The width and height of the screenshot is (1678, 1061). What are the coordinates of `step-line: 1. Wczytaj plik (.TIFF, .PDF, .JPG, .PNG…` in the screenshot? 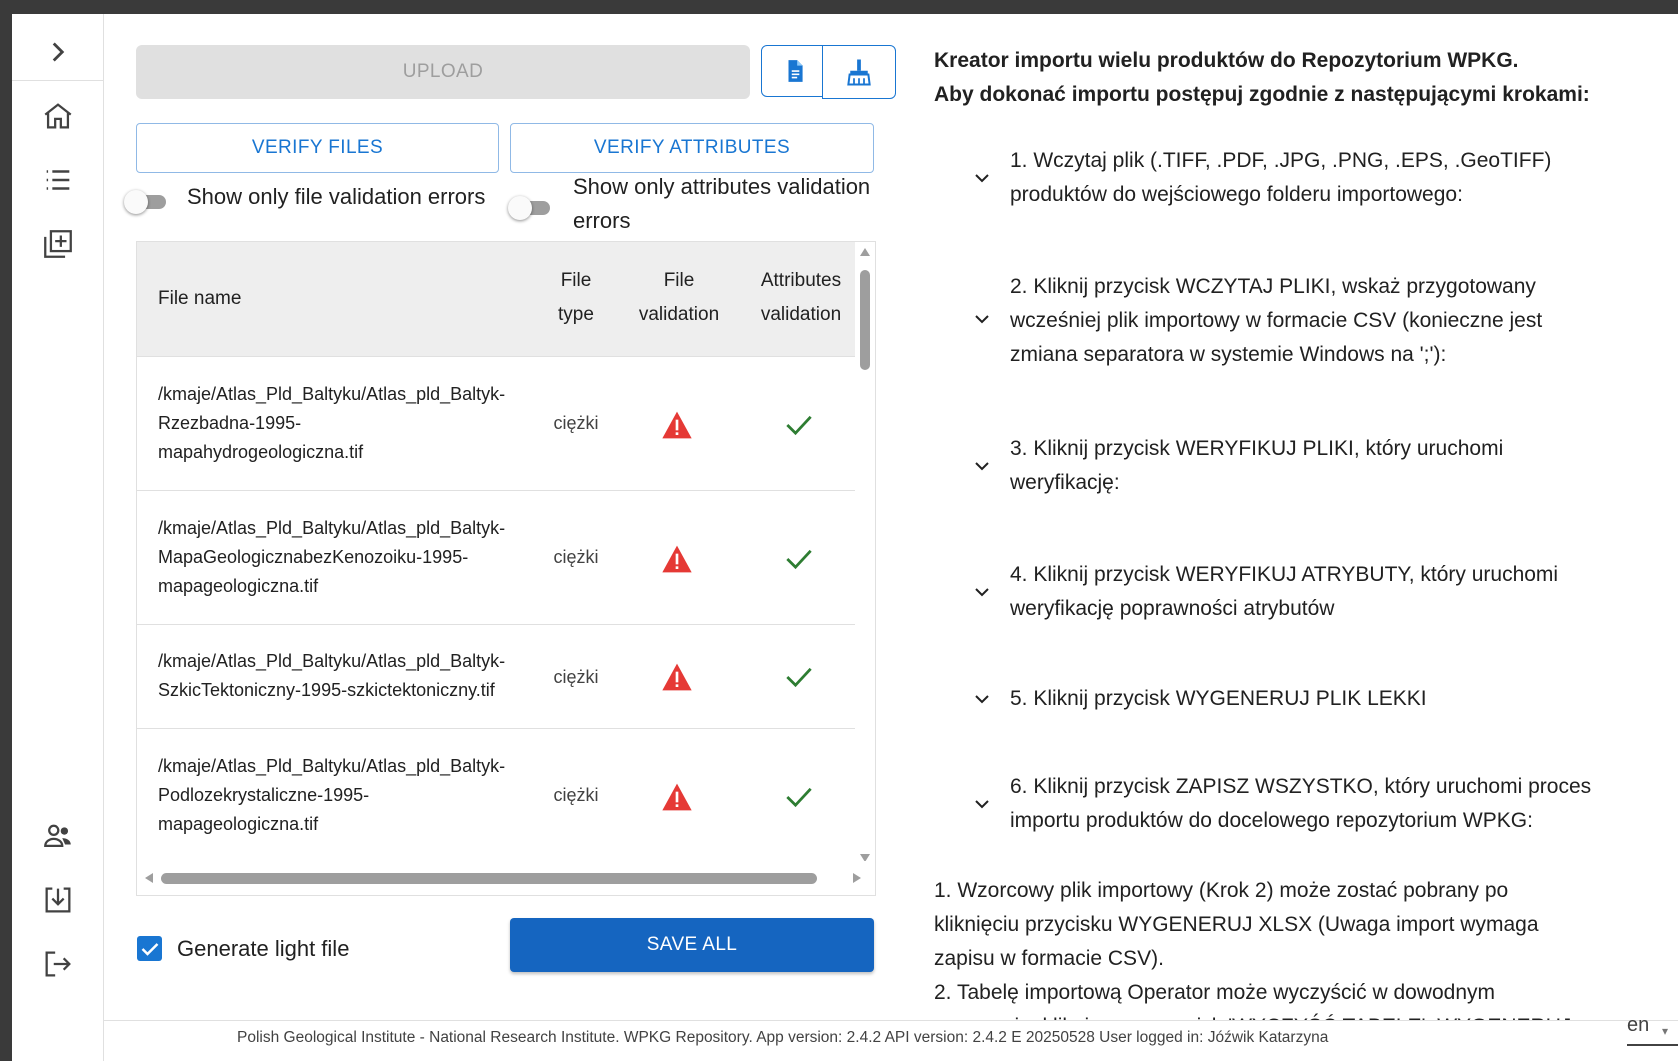 It's located at (1281, 160).